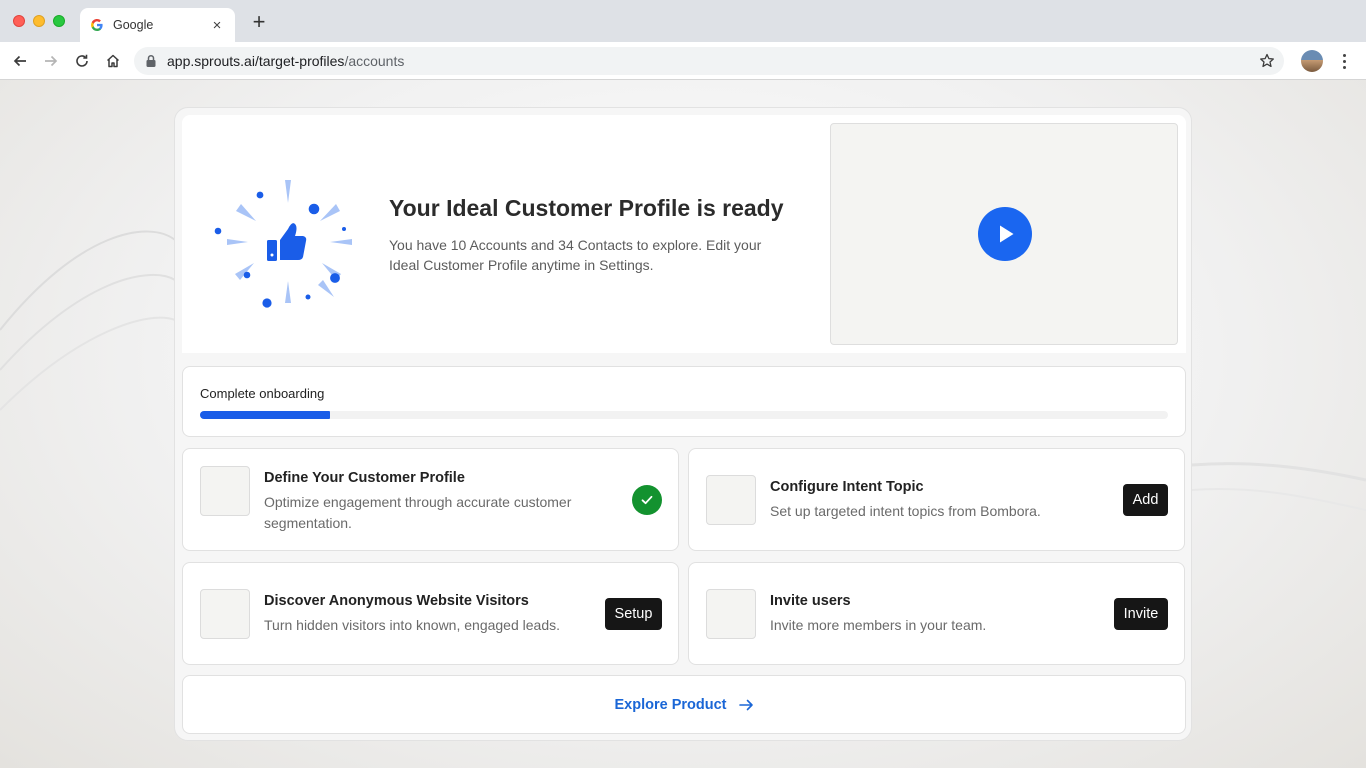 The width and height of the screenshot is (1366, 768). What do you see at coordinates (709, 61) in the screenshot?
I see `address-bar: app.sprouts.ai/target-profiles/accounts` at bounding box center [709, 61].